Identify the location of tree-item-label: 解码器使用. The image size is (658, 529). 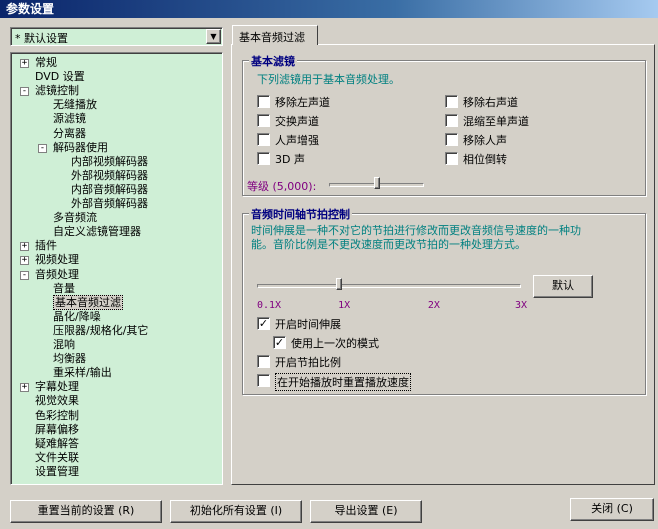
(80, 147).